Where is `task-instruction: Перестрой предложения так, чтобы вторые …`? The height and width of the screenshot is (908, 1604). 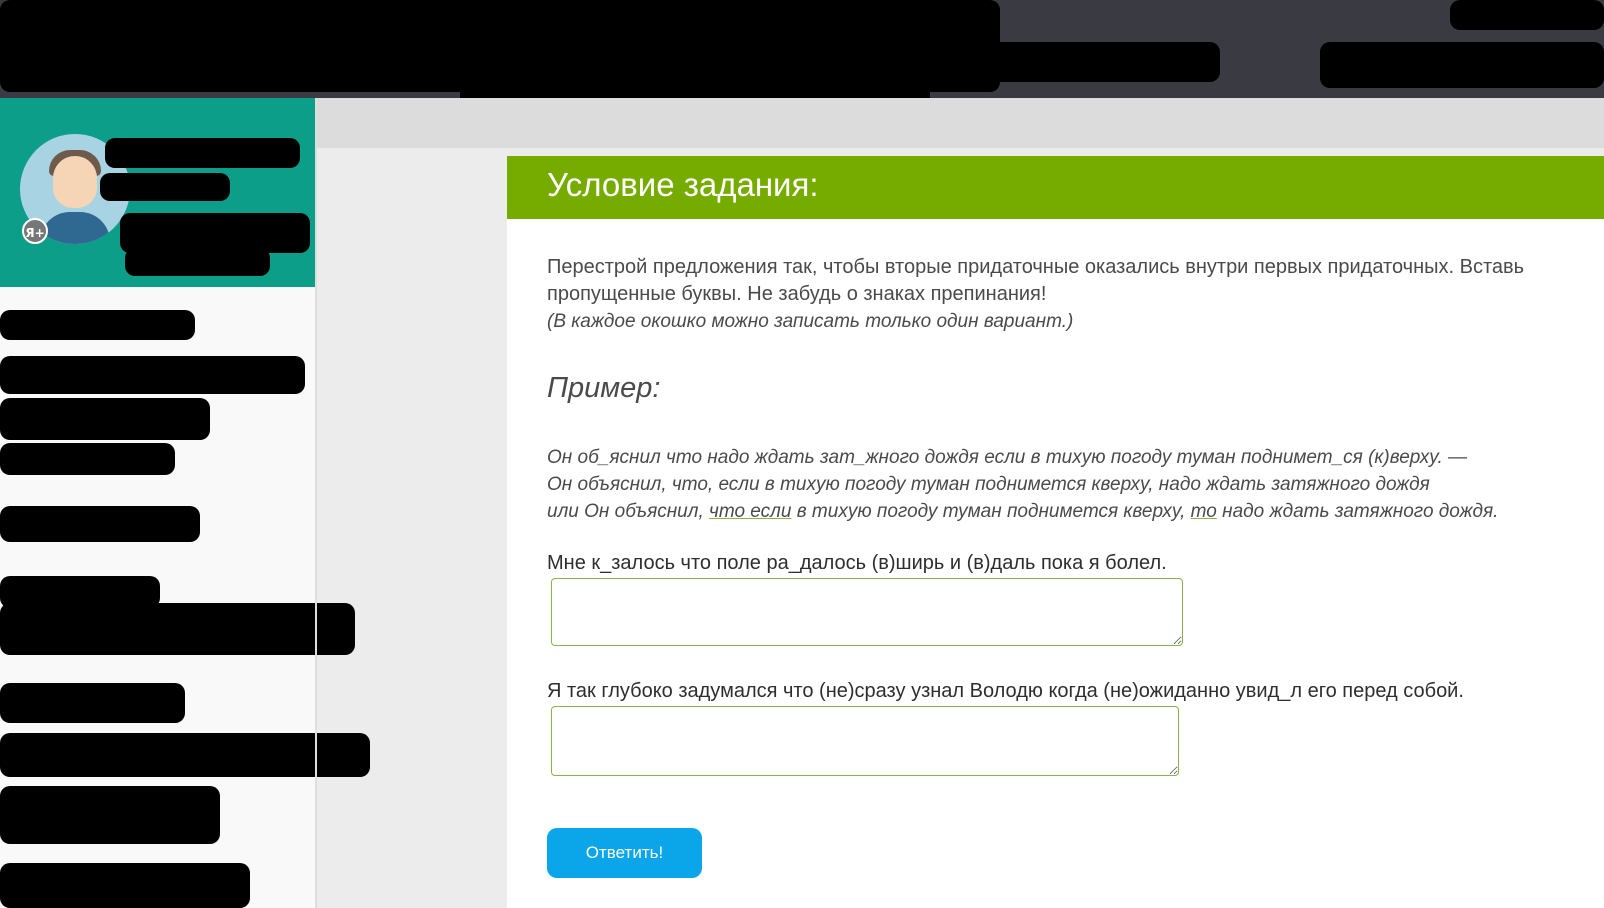 task-instruction: Перестрой предложения так, чтобы вторые … is located at coordinates (1036, 280).